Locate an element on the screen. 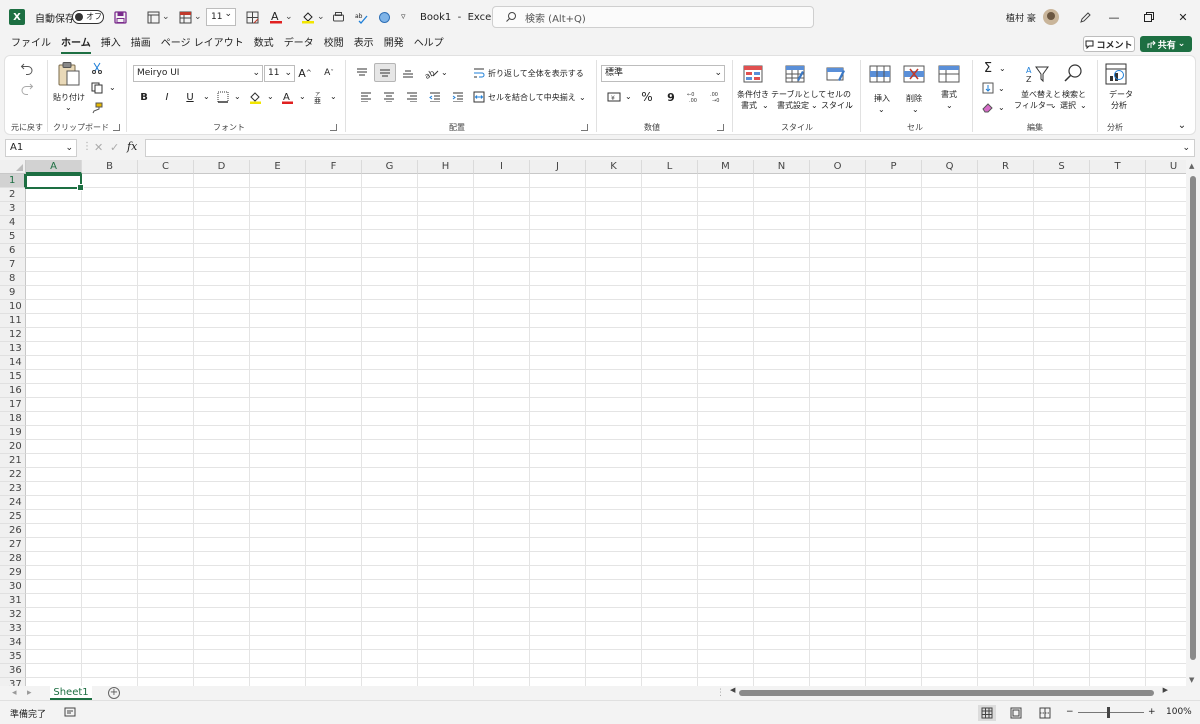  row-header: 9 is located at coordinates (13, 293).